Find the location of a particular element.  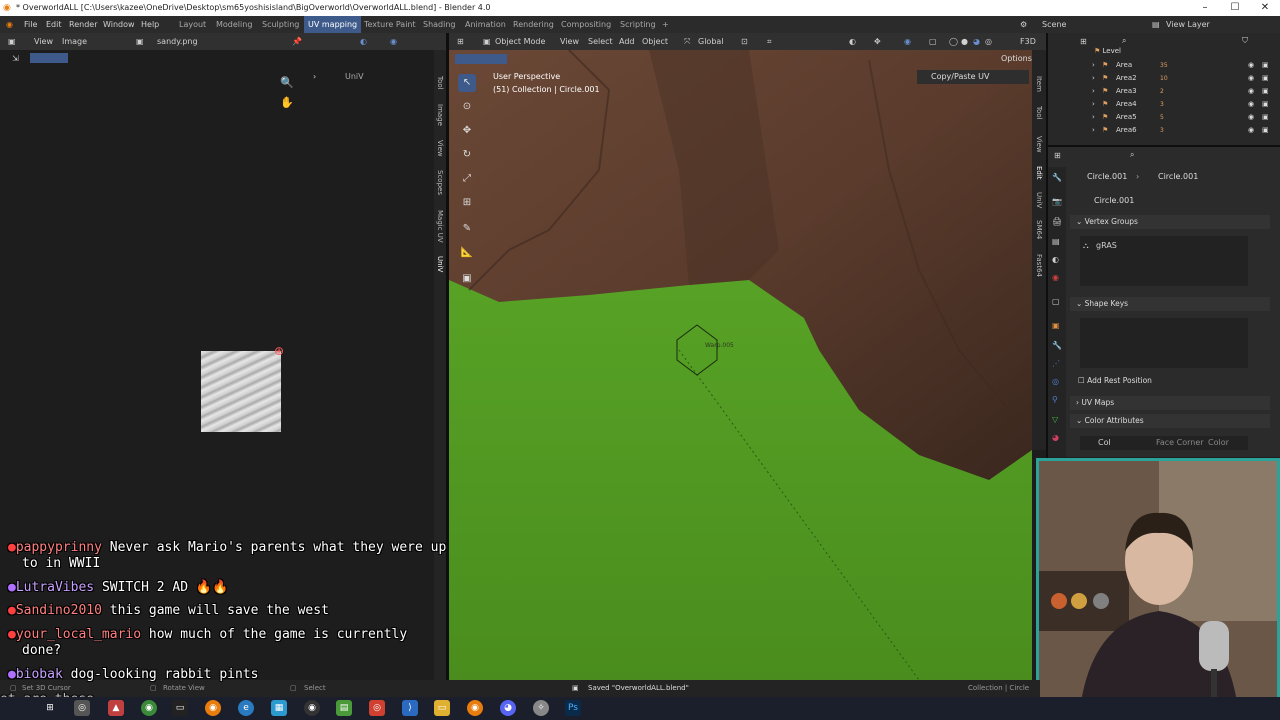

shading-wire-icon: ◯ is located at coordinates (953, 41).